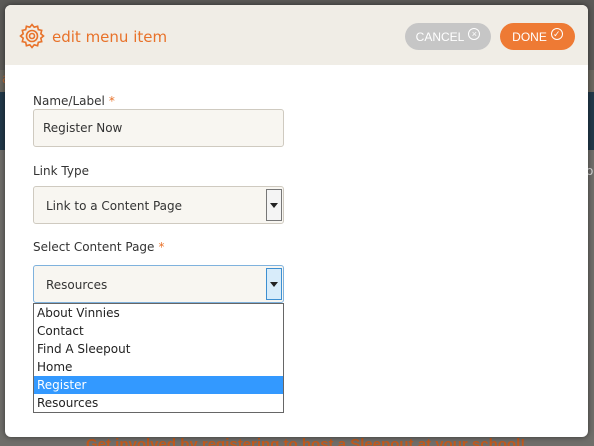 The height and width of the screenshot is (446, 594). What do you see at coordinates (158, 313) in the screenshot?
I see `dropdown-option: About Vinnies` at bounding box center [158, 313].